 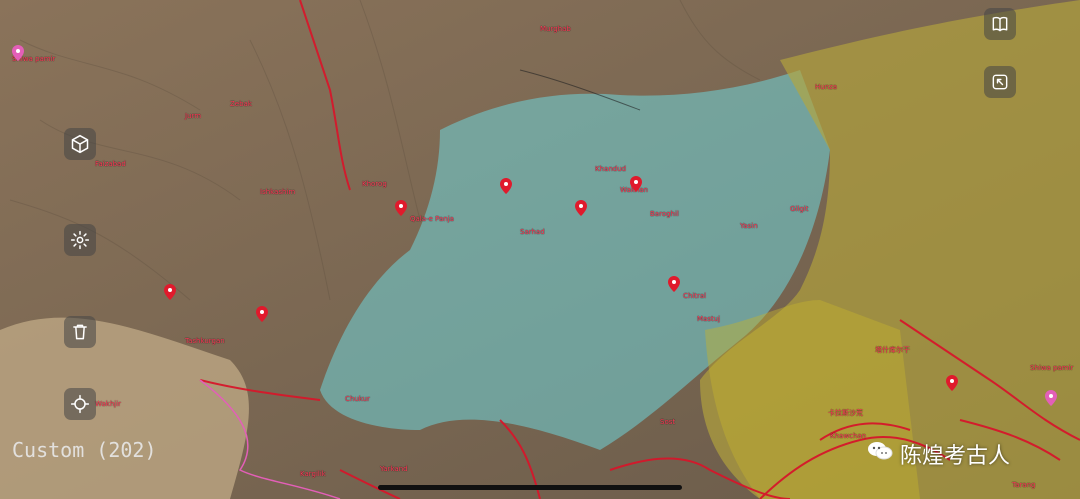 I want to click on book-icon, so click(x=1000, y=24).